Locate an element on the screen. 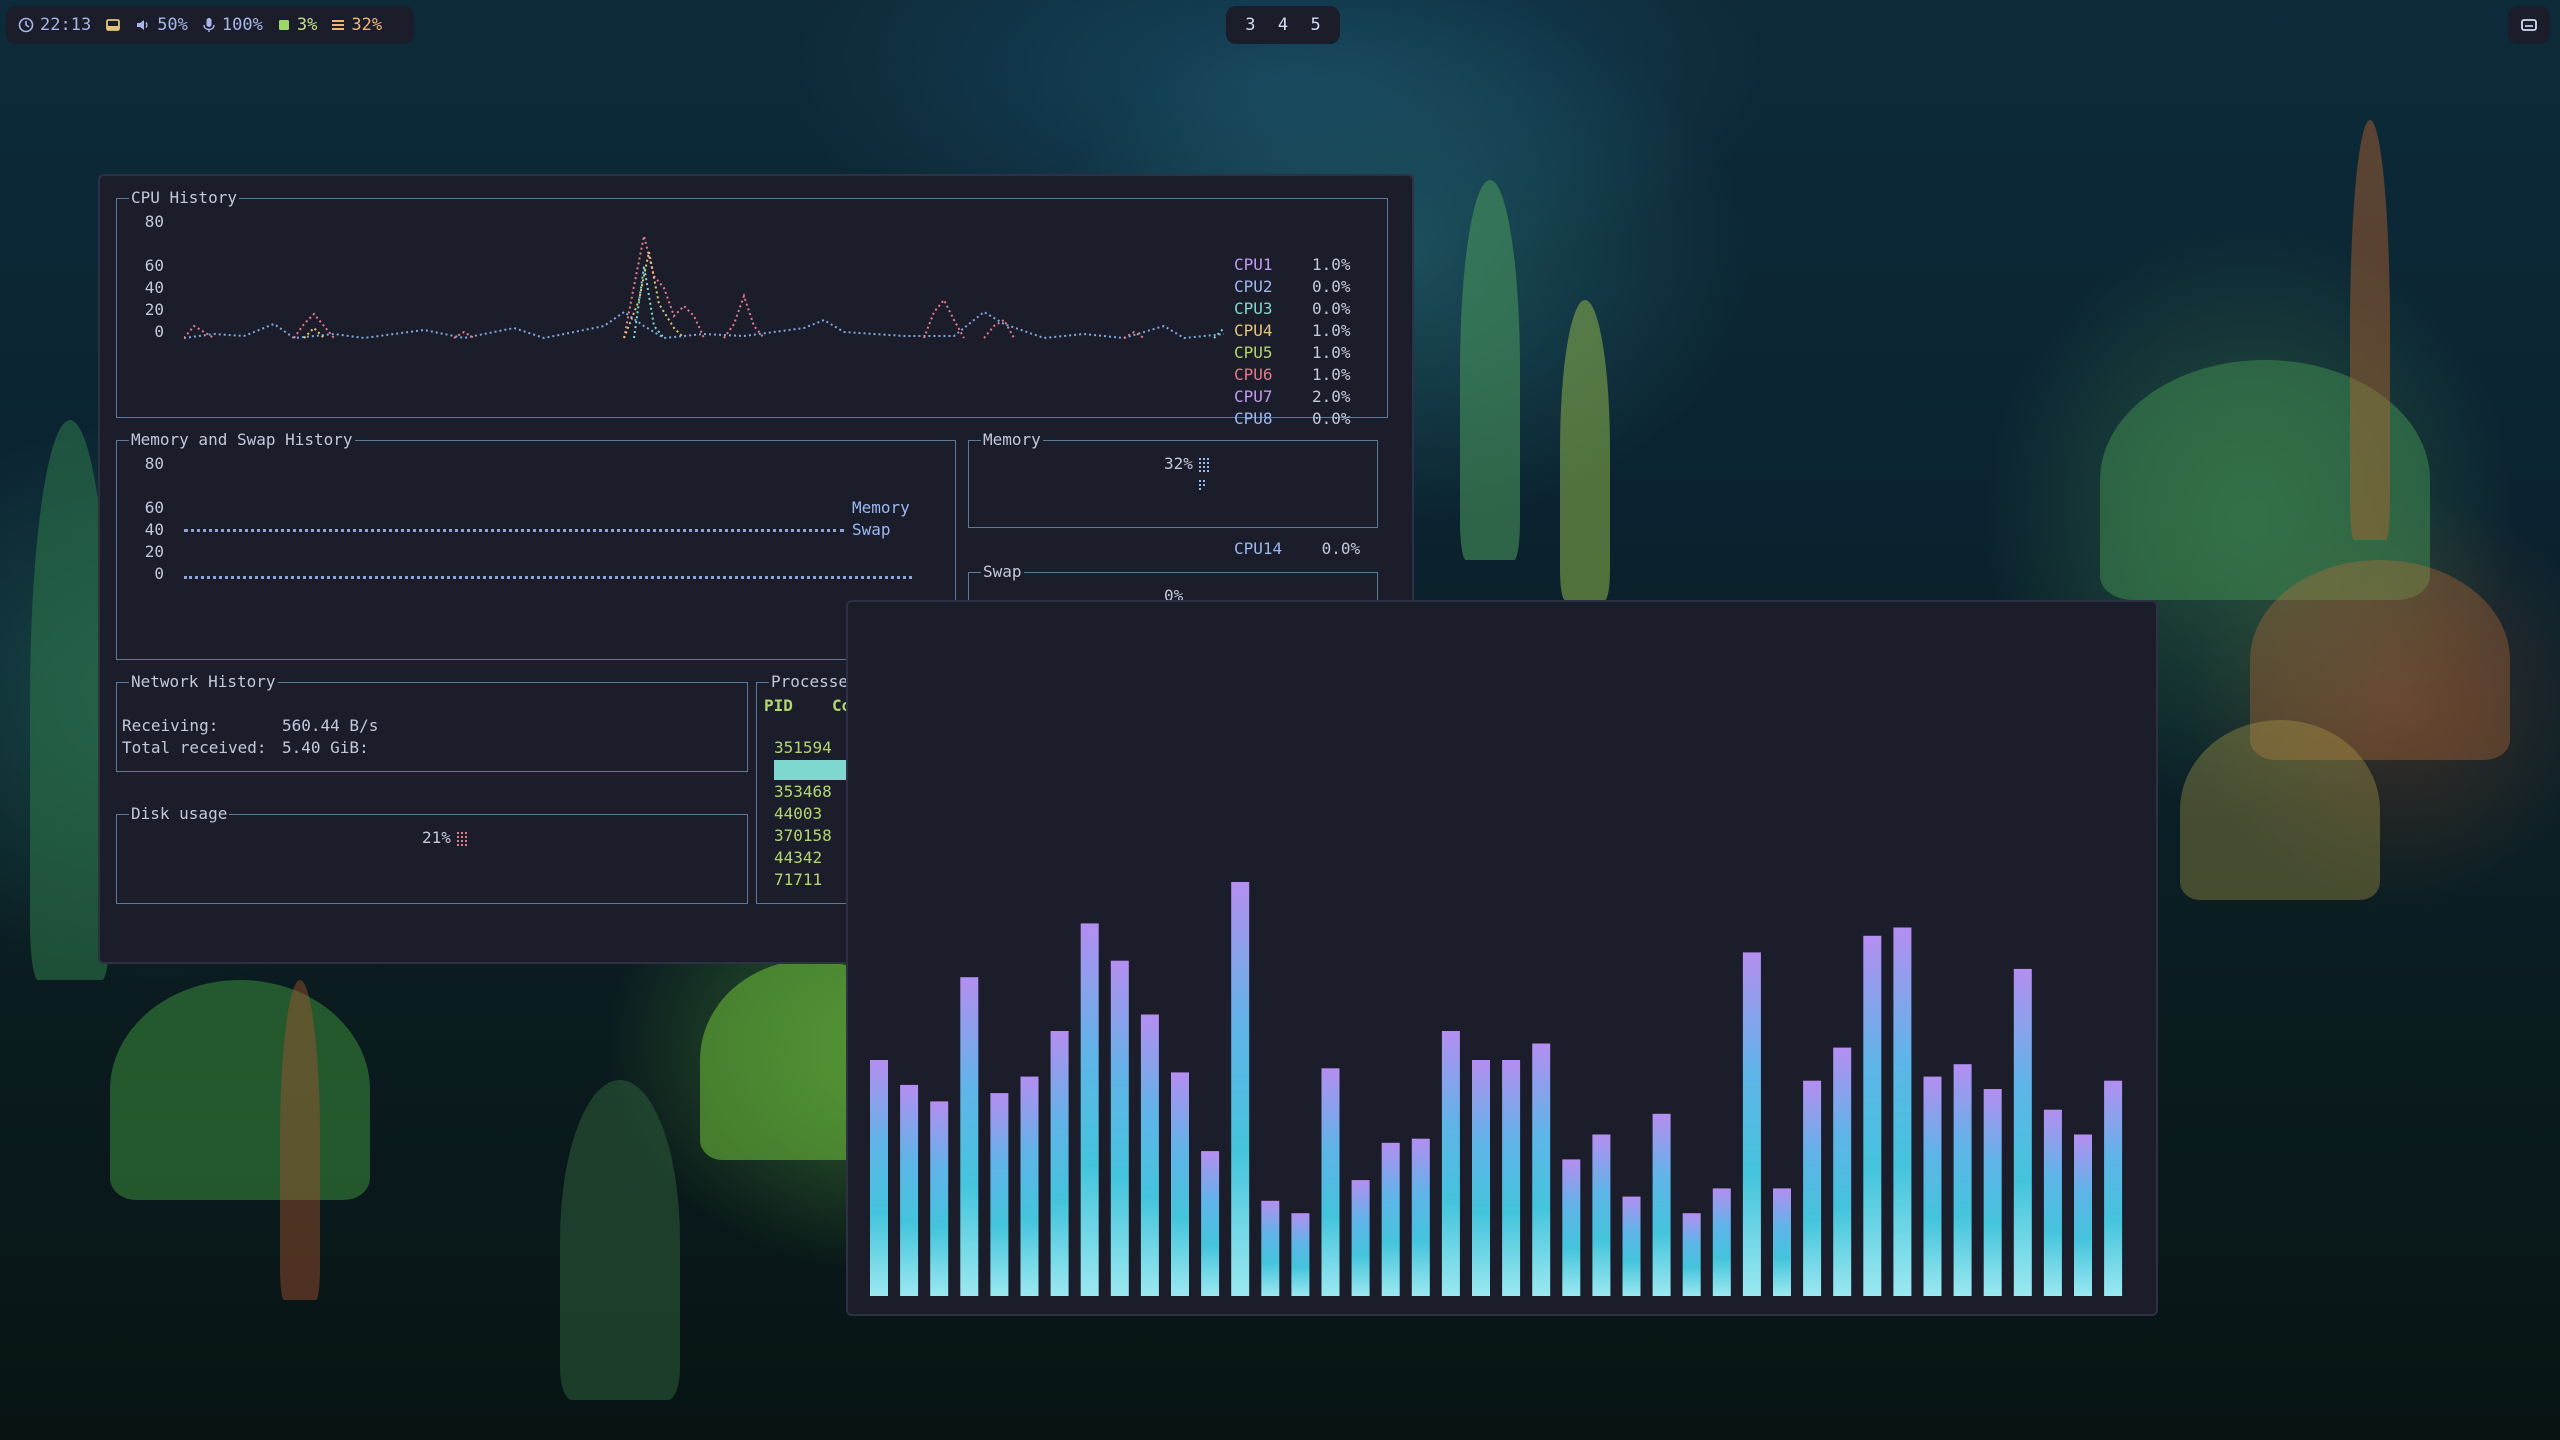 The width and height of the screenshot is (2560, 1440). cpu-core-row: CPU4 1.0% is located at coordinates (1292, 331).